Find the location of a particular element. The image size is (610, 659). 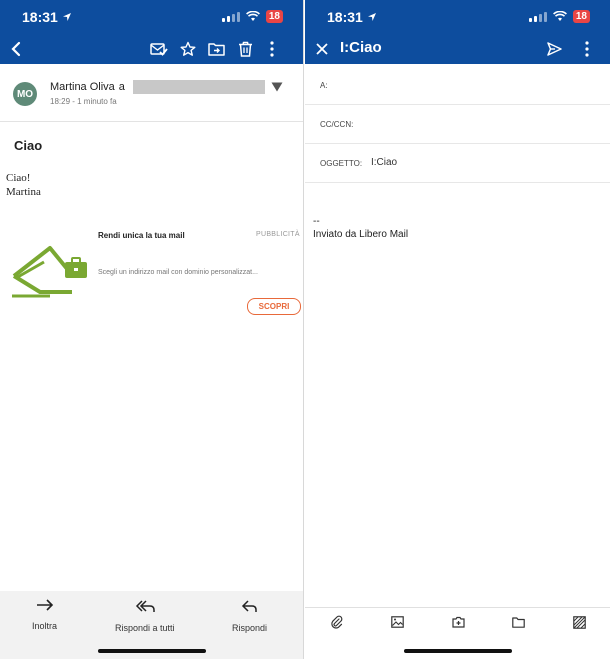

ad-cta-button: SCOPRI is located at coordinates (274, 306).